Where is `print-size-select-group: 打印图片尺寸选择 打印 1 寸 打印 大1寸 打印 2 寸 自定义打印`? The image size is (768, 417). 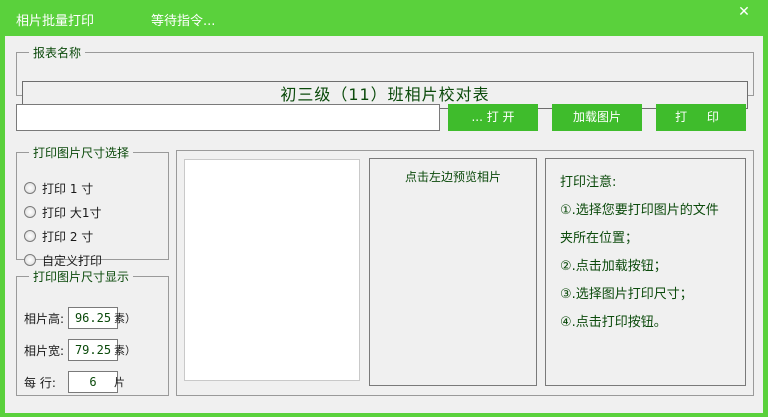 print-size-select-group: 打印图片尺寸选择 打印 1 寸 打印 大1寸 打印 2 寸 自定义打印 is located at coordinates (92, 206).